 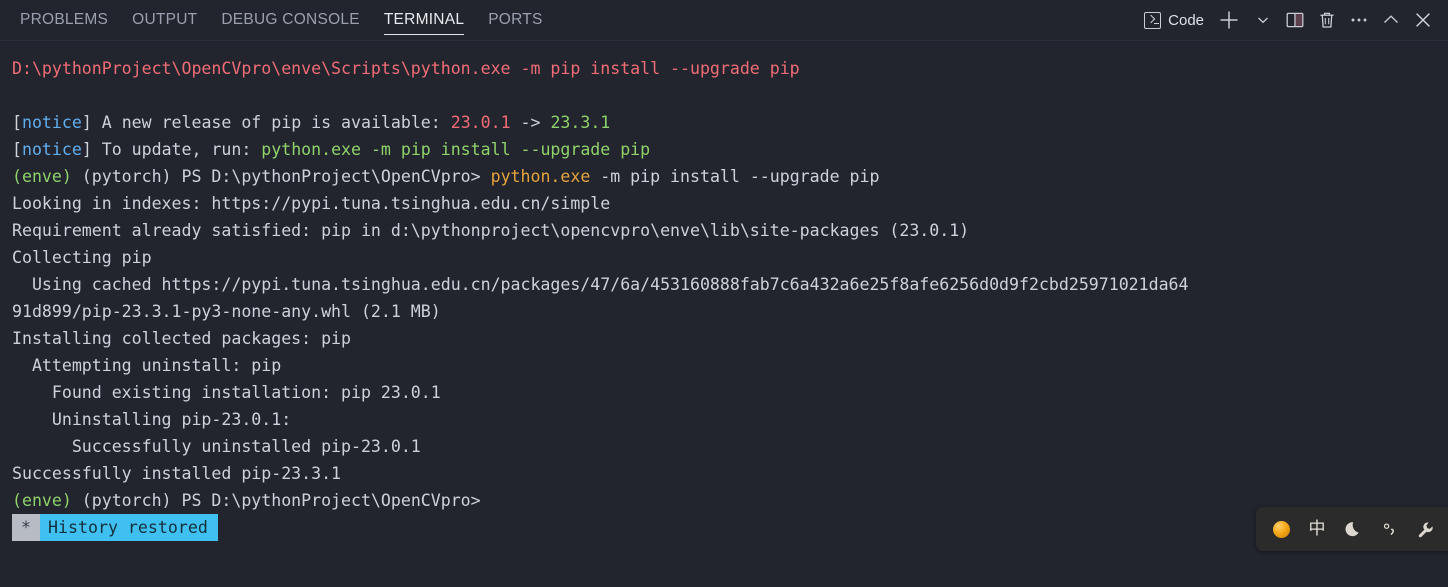 I want to click on terminal-text-segment: Found existing installation: pip 23.0.1, so click(x=226, y=392).